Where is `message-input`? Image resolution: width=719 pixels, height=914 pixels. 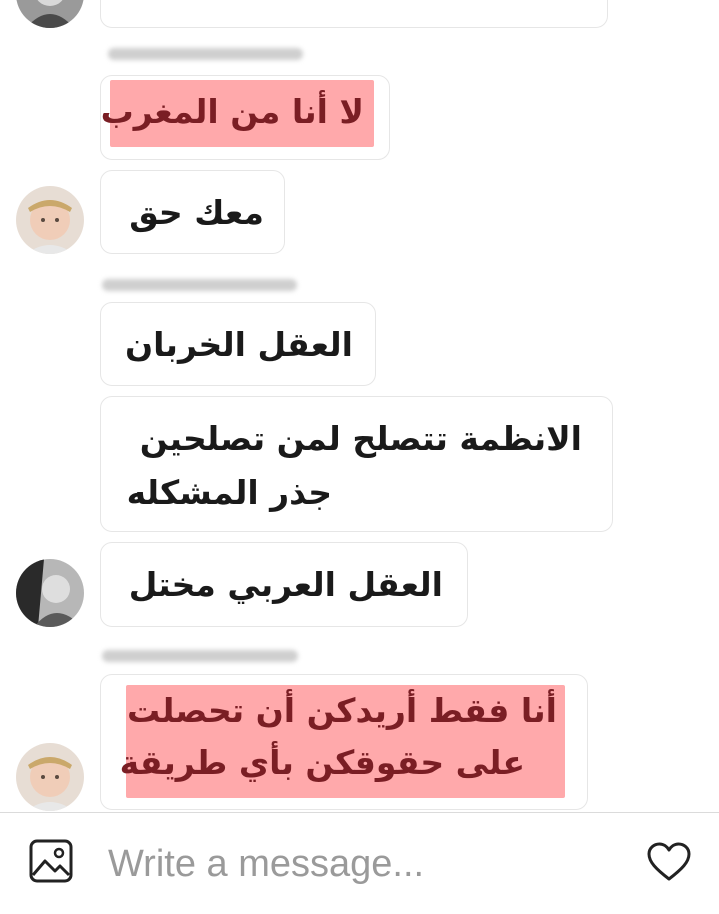 message-input is located at coordinates (358, 864).